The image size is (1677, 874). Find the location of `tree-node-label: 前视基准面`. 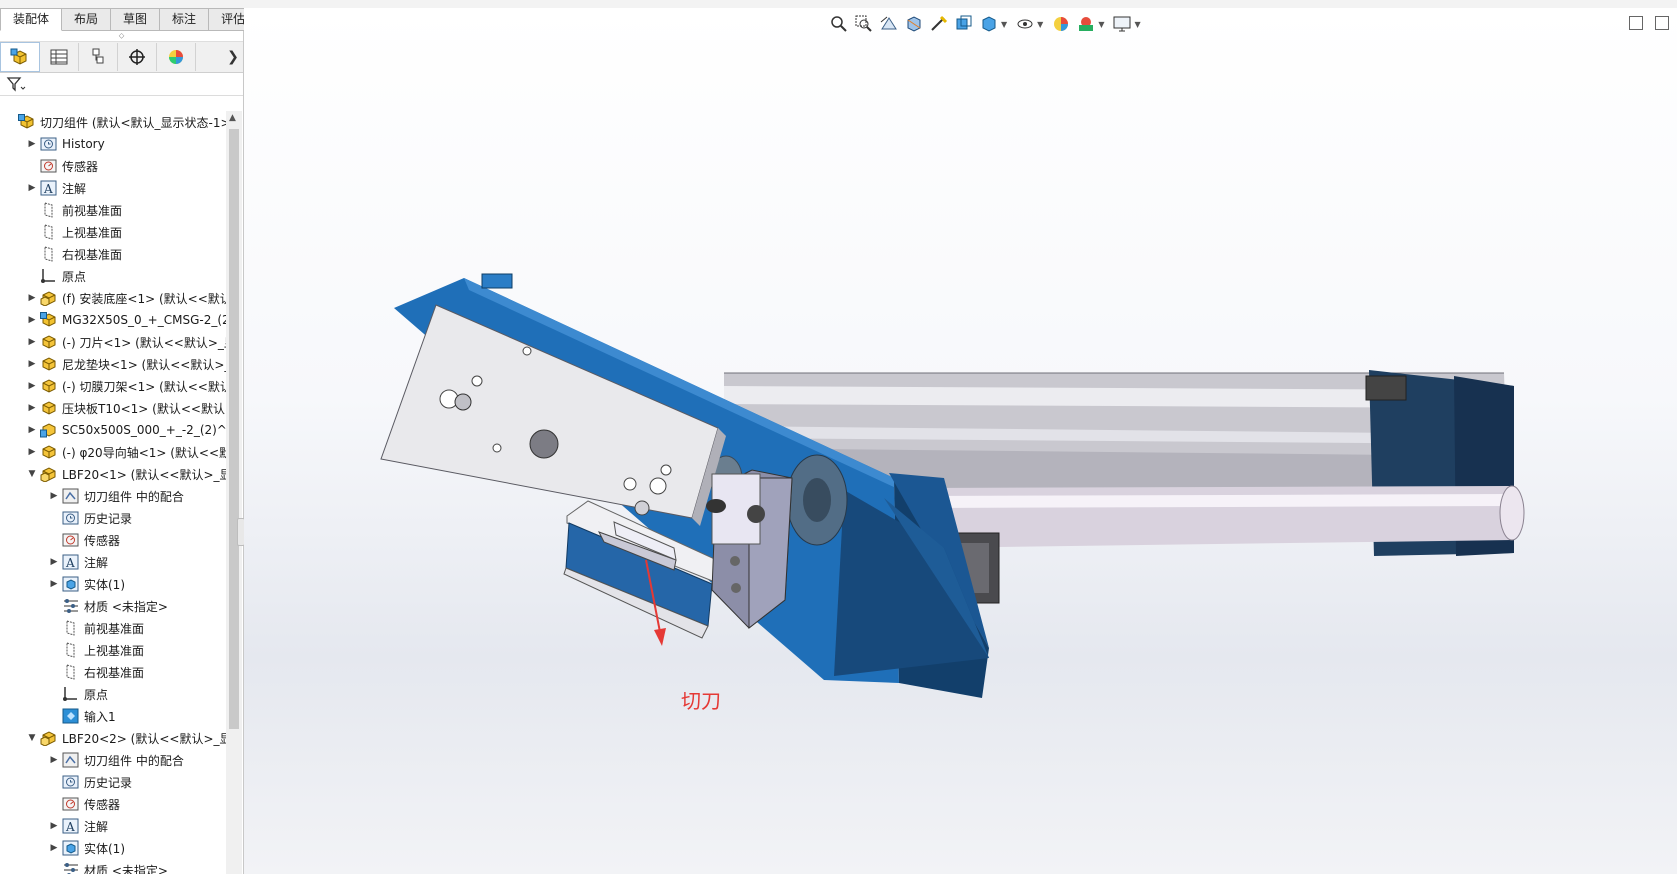

tree-node-label: 前视基准面 is located at coordinates (114, 628).